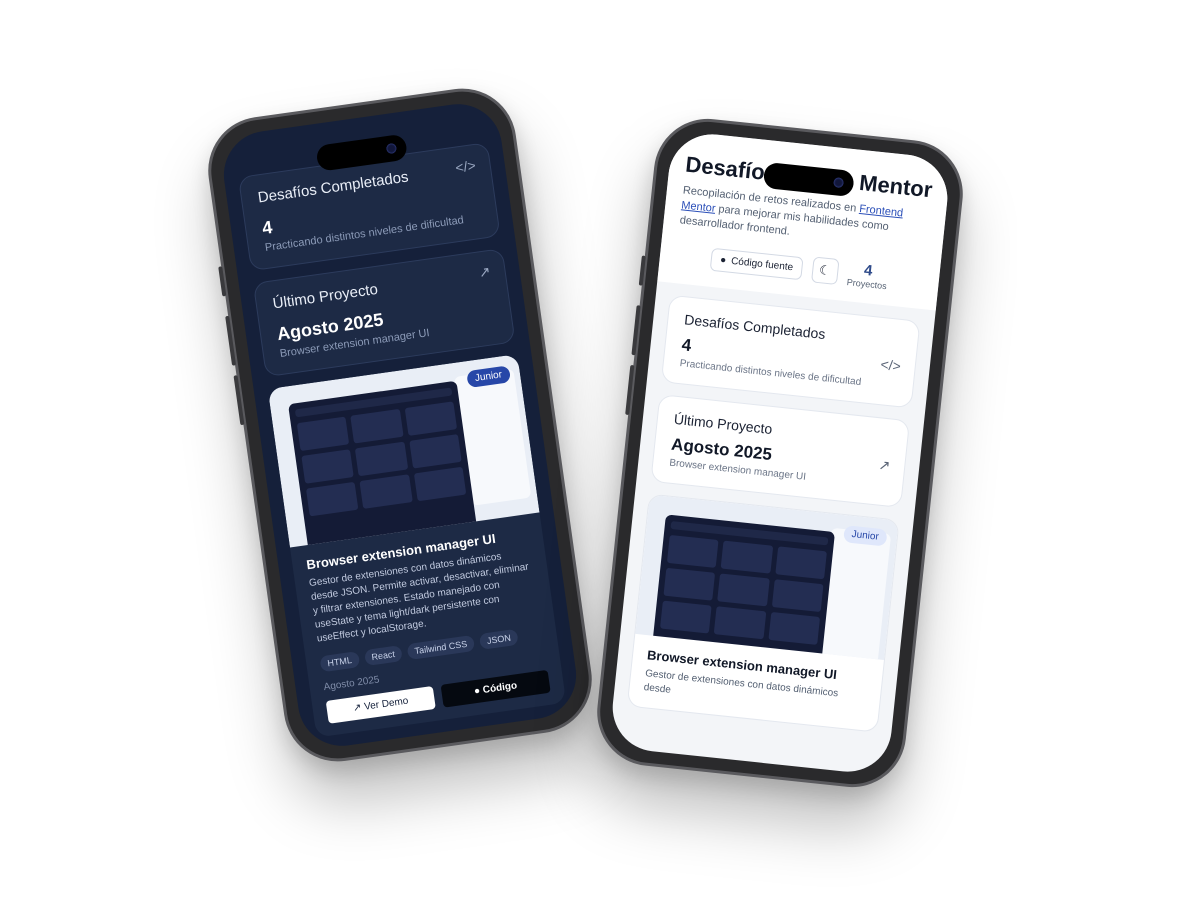 The image size is (1200, 900). Describe the element at coordinates (381, 459) in the screenshot. I see `preview-grid` at that location.